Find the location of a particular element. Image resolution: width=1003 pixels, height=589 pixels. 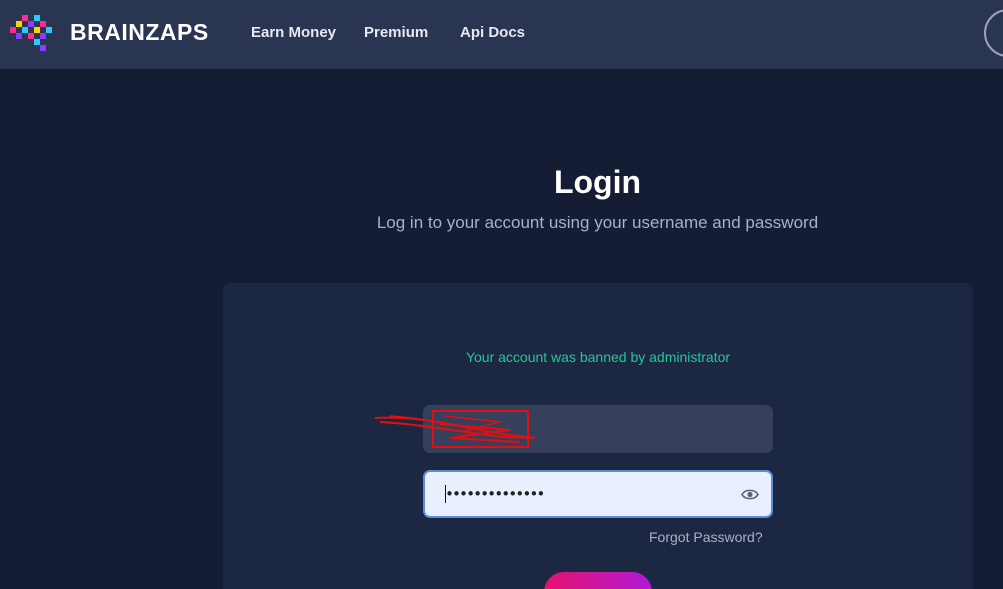

nav-api-docs: Api Docs is located at coordinates (492, 32).